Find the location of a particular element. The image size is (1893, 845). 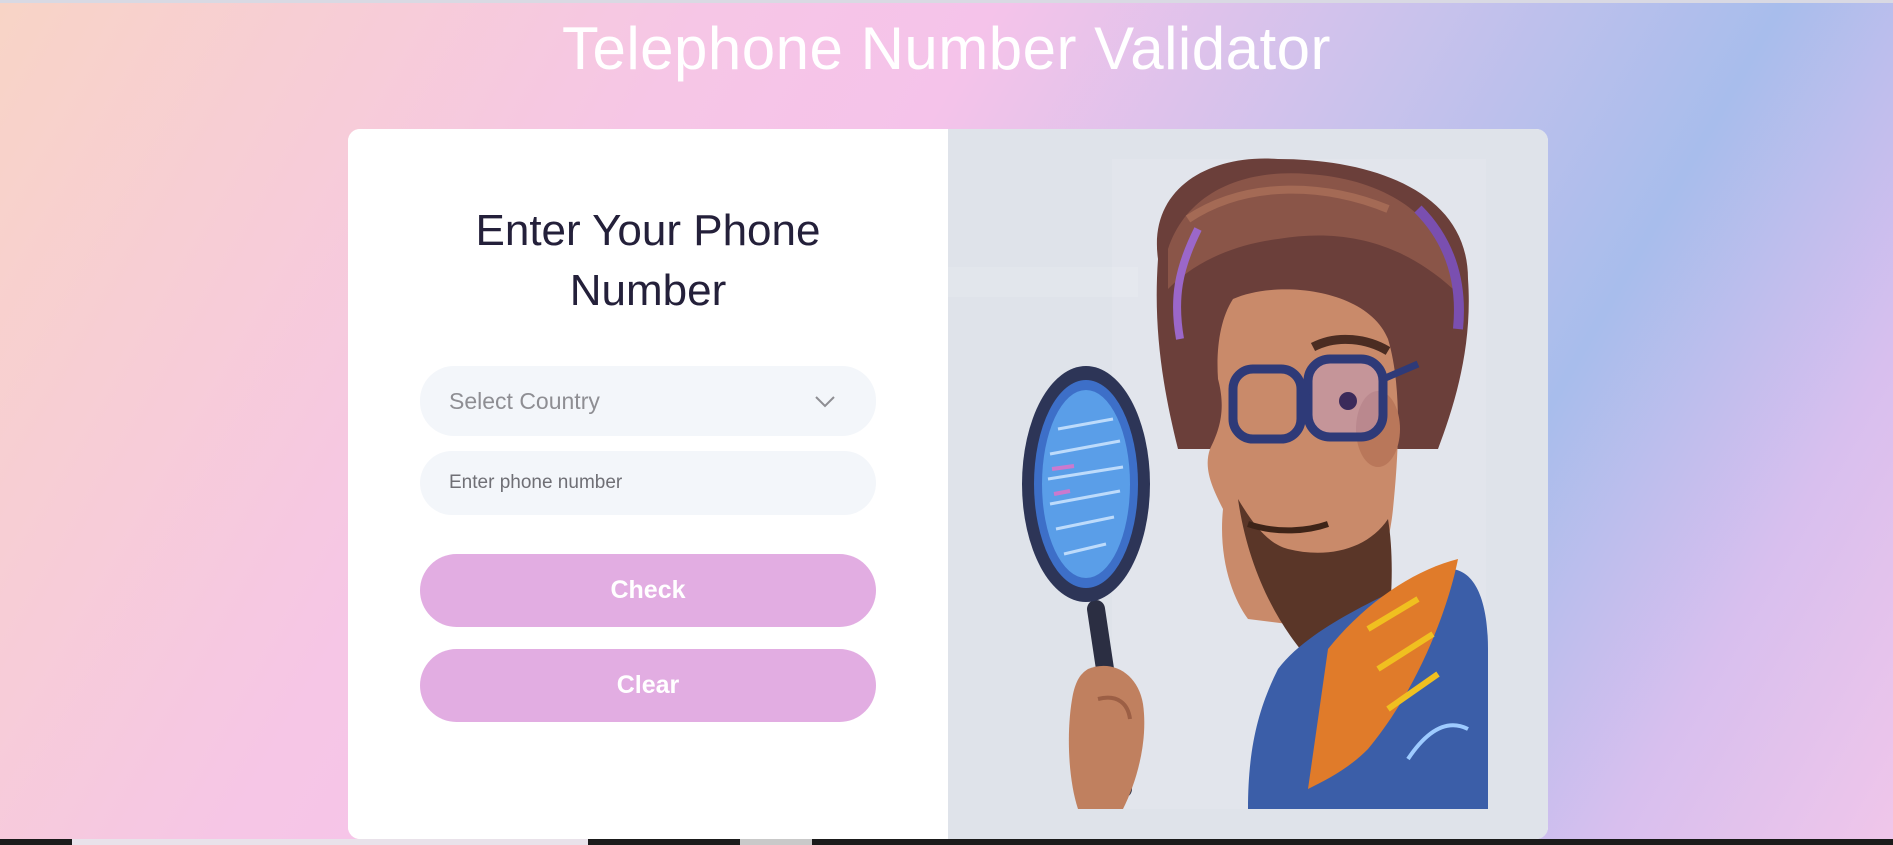

watermark-overlay is located at coordinates (1023, 282).